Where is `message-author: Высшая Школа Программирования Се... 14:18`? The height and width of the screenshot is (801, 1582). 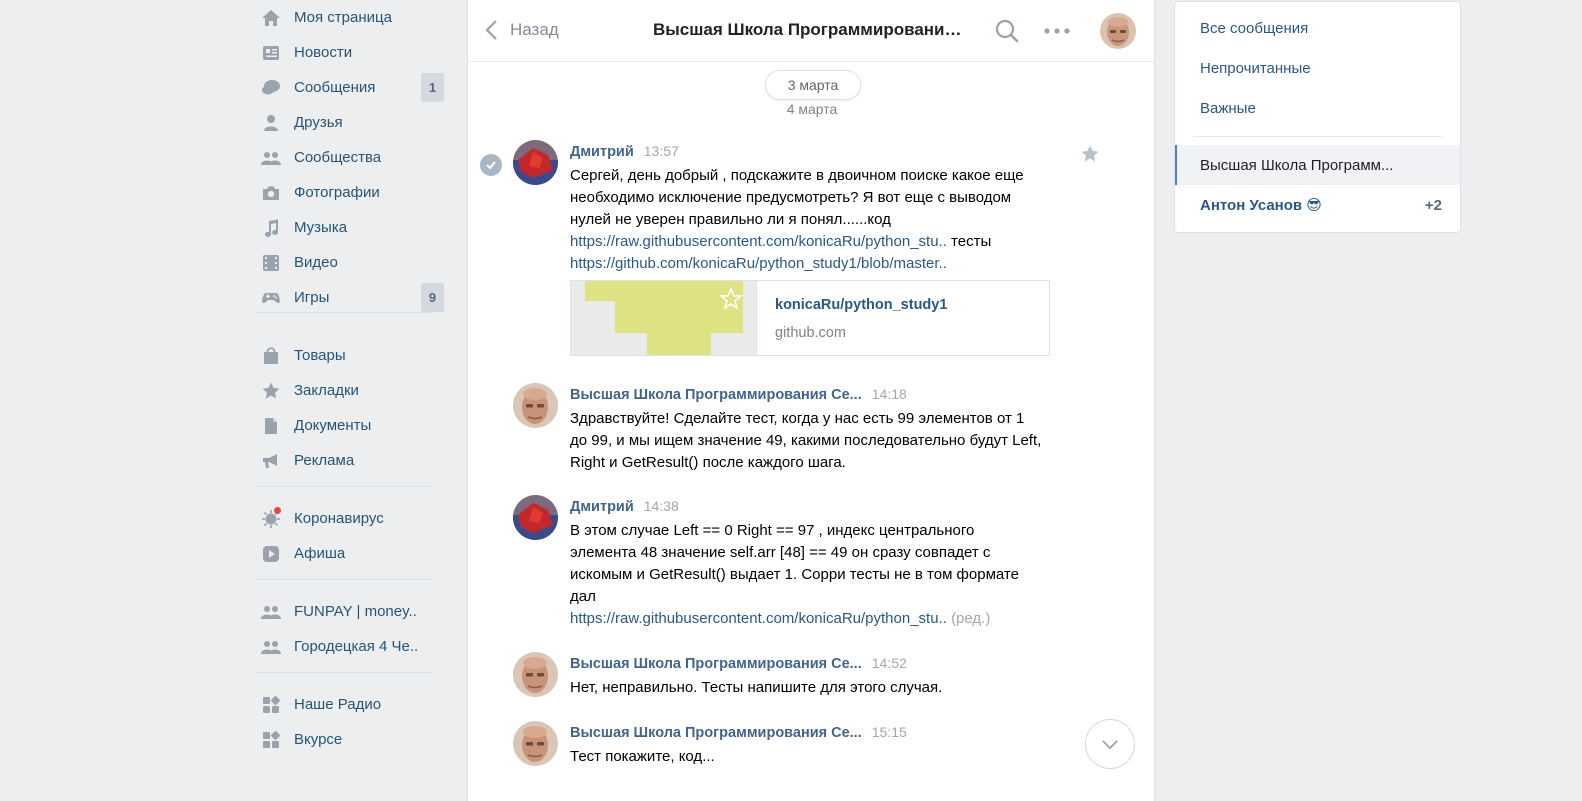
message-author: Высшая Школа Программирования Се... 14:18 is located at coordinates (738, 394).